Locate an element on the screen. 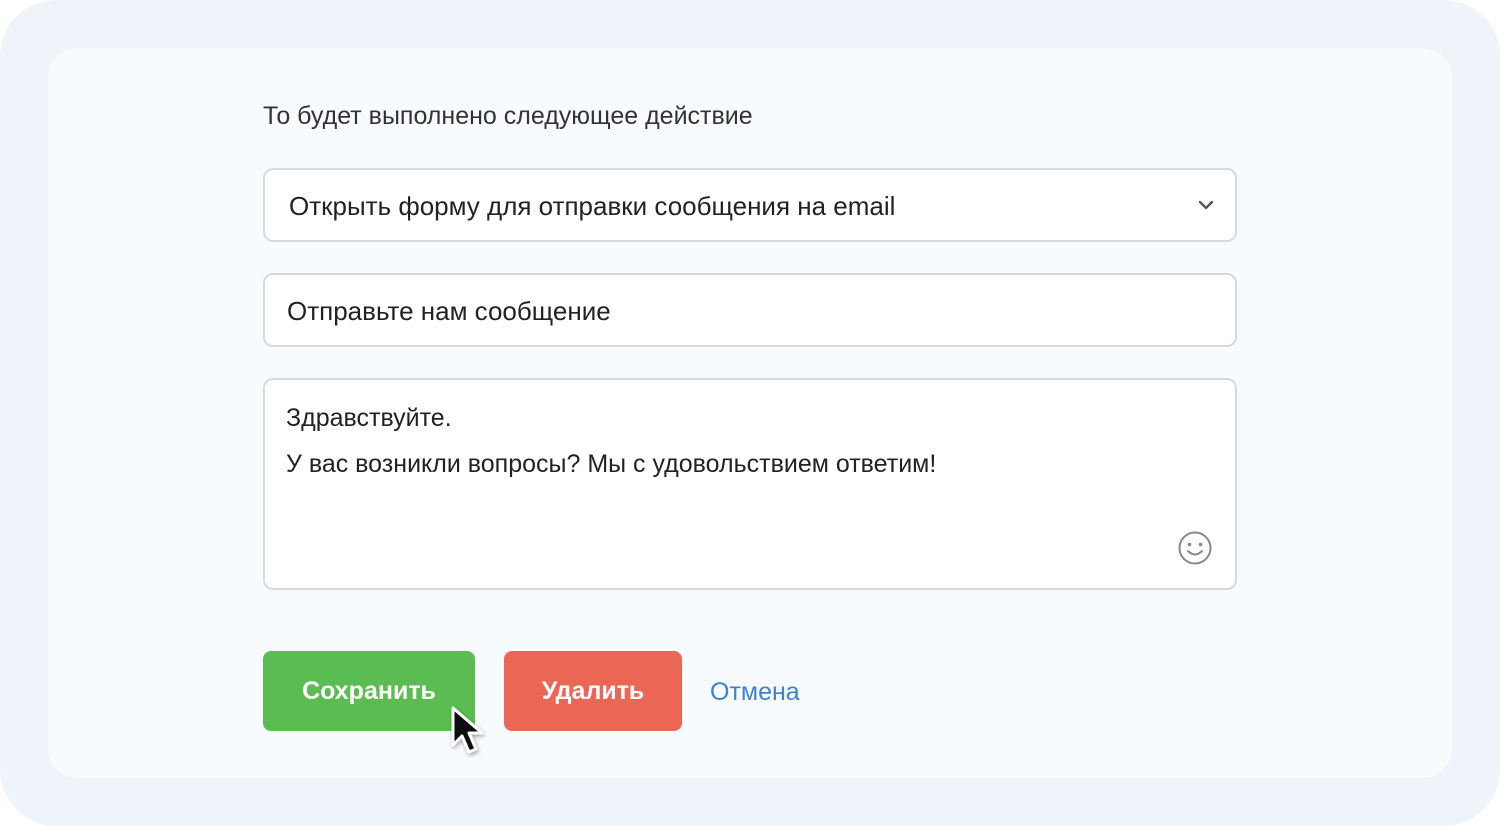 Image resolution: width=1500 pixels, height=826 pixels. message-line: Здравствуйте. is located at coordinates (369, 418).